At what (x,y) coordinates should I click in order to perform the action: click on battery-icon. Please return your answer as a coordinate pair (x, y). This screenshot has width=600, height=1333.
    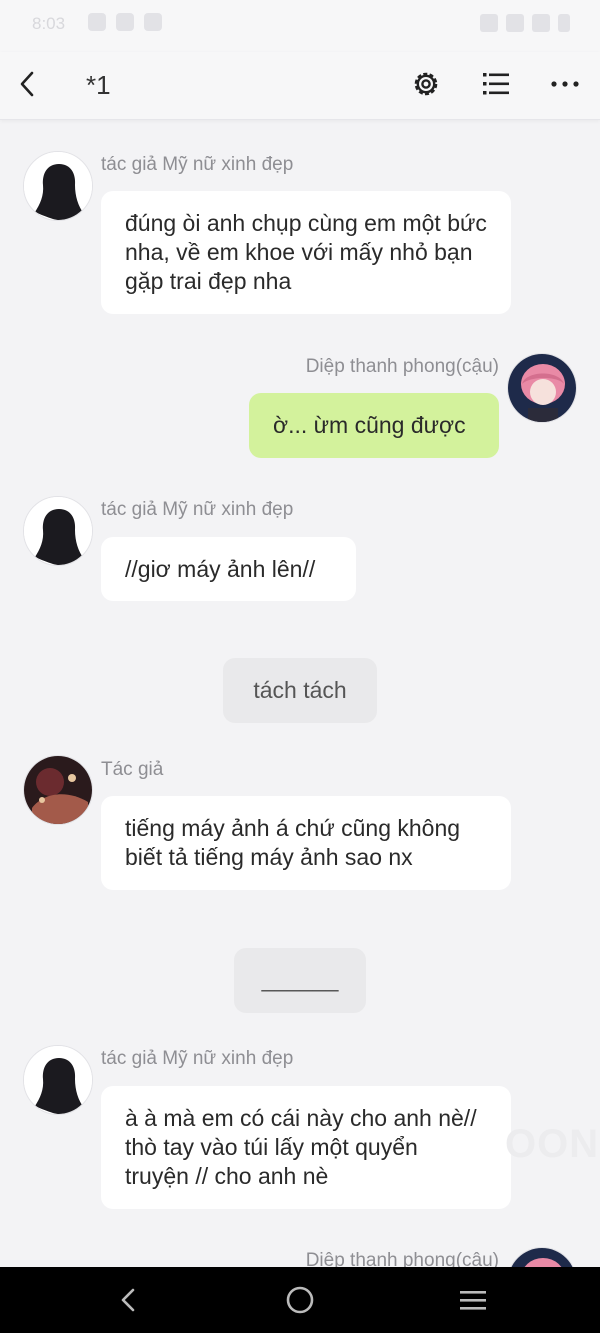
    Looking at the image, I should click on (564, 23).